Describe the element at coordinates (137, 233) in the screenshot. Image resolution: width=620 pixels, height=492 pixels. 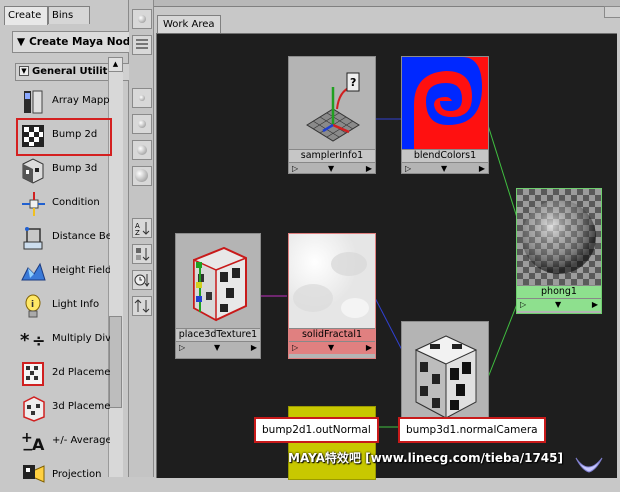
I see `svg-text: Z` at that location.